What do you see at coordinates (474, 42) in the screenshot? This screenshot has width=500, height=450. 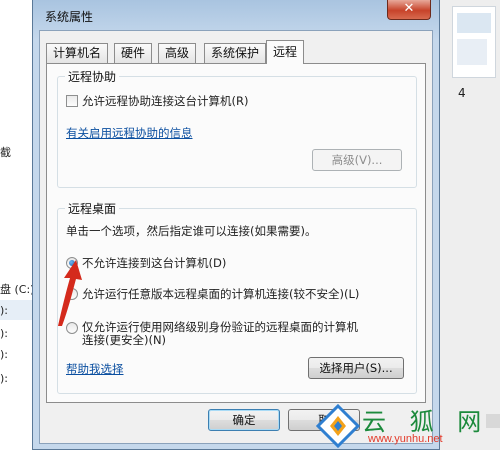 I see `bg-thumbnail` at bounding box center [474, 42].